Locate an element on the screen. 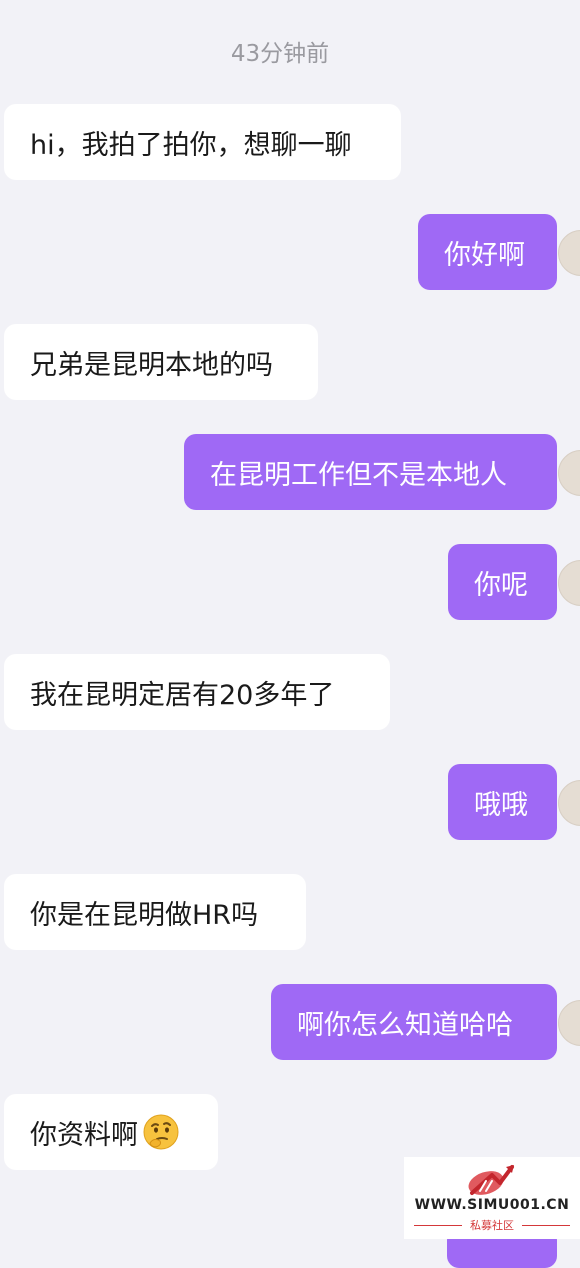  incoming-message-bubble: 你是在昆明做HR吗 is located at coordinates (155, 912).